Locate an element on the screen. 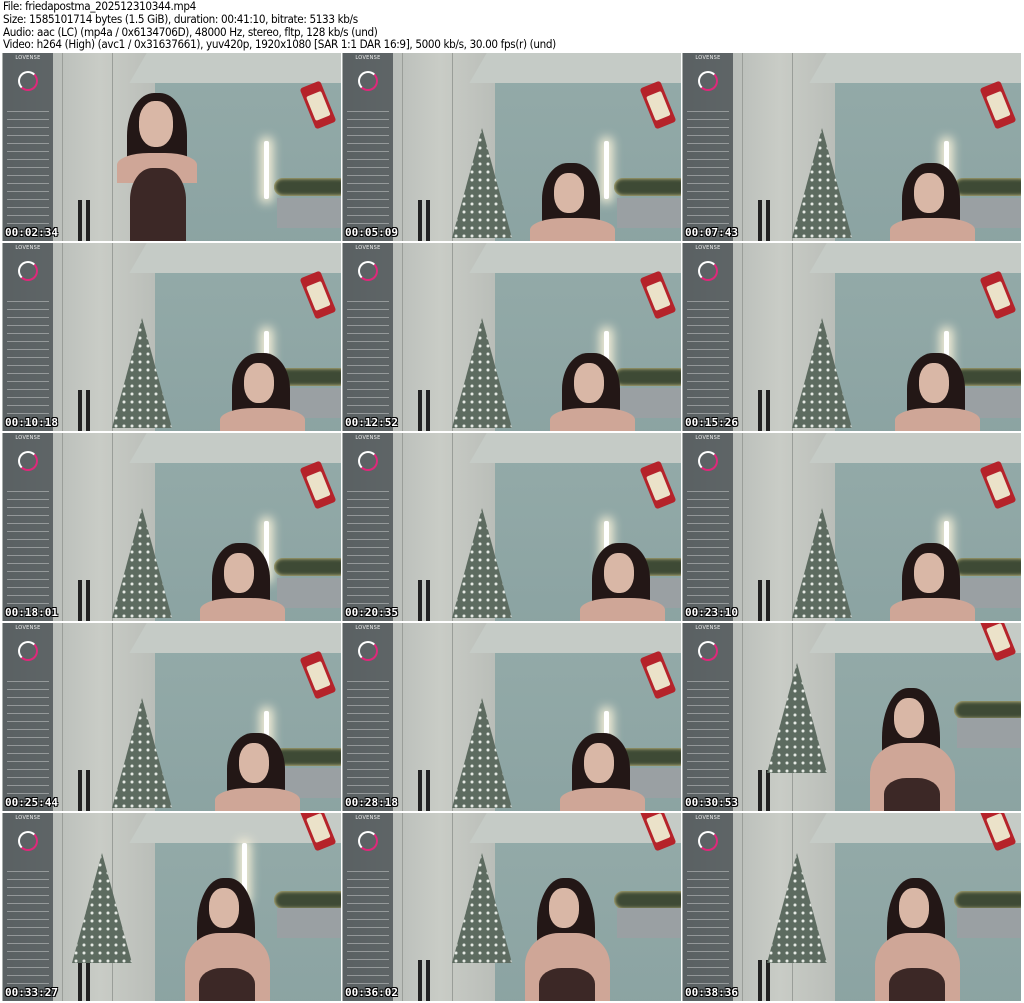 This screenshot has width=1024, height=1003. wall-lamp is located at coordinates (266, 170).